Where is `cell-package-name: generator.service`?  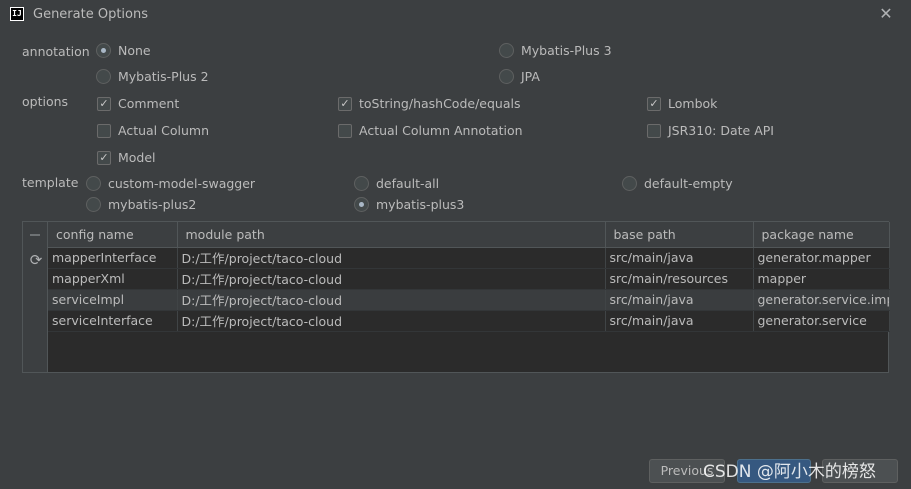 cell-package-name: generator.service is located at coordinates (821, 321).